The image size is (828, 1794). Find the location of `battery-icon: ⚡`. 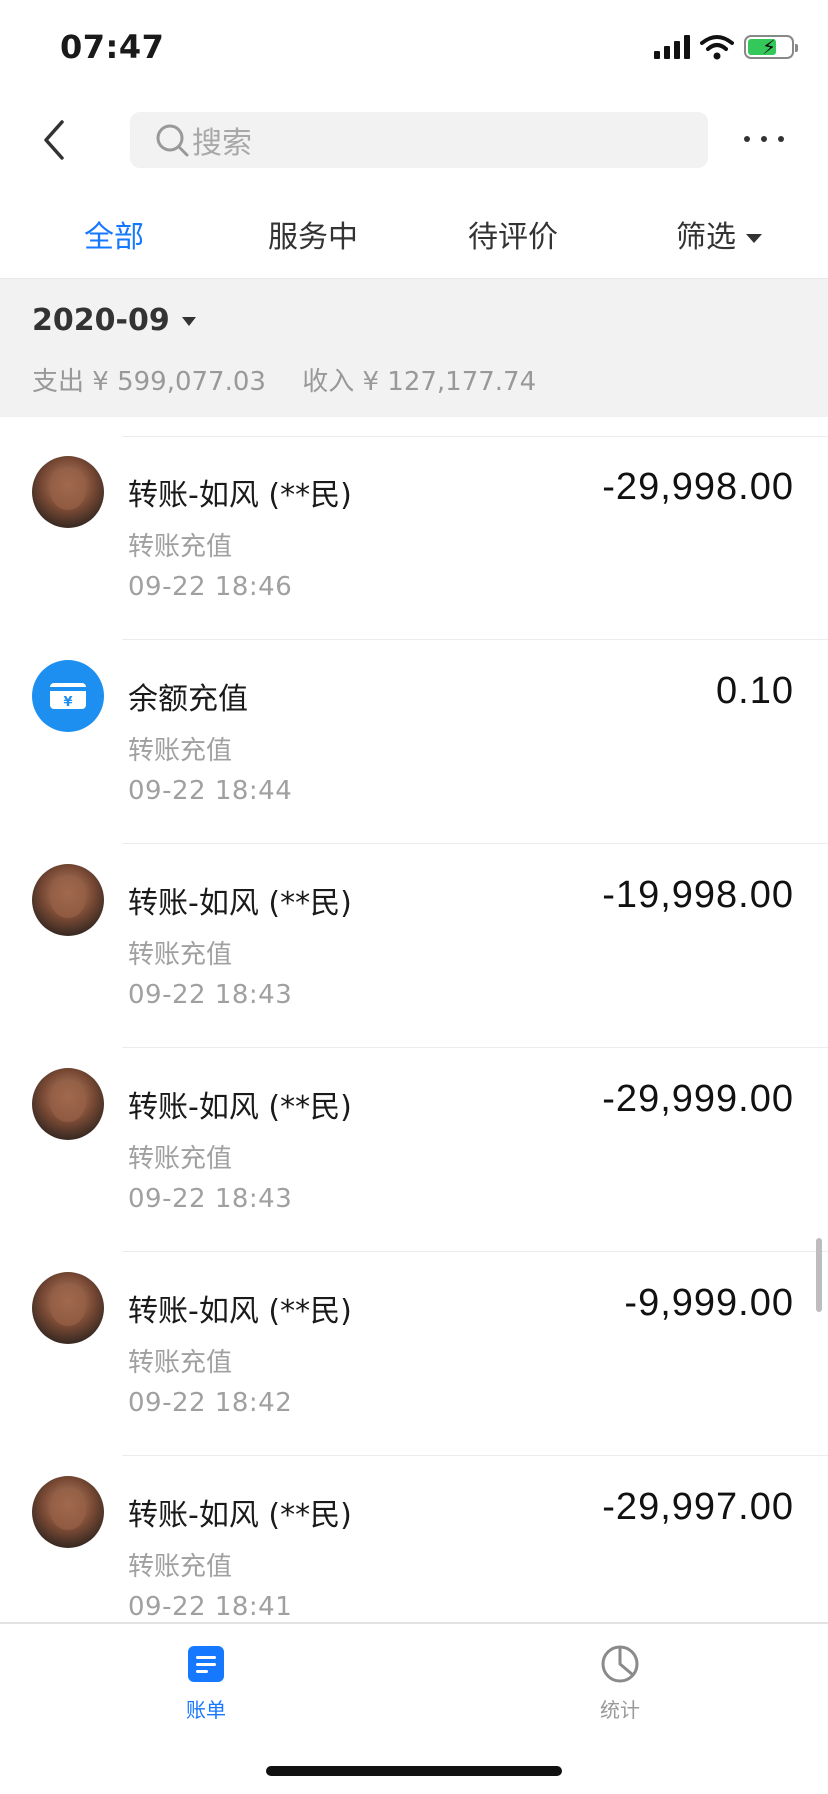

battery-icon: ⚡ is located at coordinates (771, 47).